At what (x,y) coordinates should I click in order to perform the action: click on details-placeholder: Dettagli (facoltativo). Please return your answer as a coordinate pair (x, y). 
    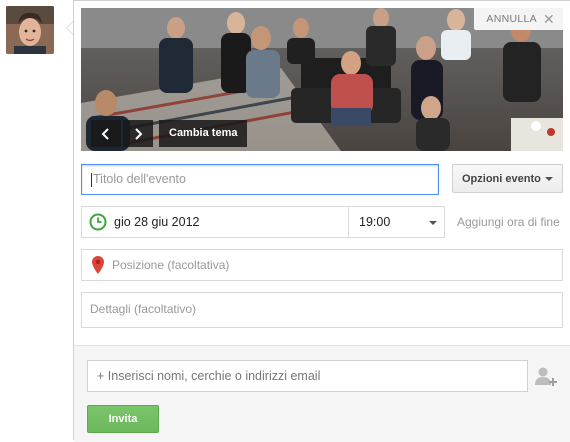
    Looking at the image, I should click on (143, 309).